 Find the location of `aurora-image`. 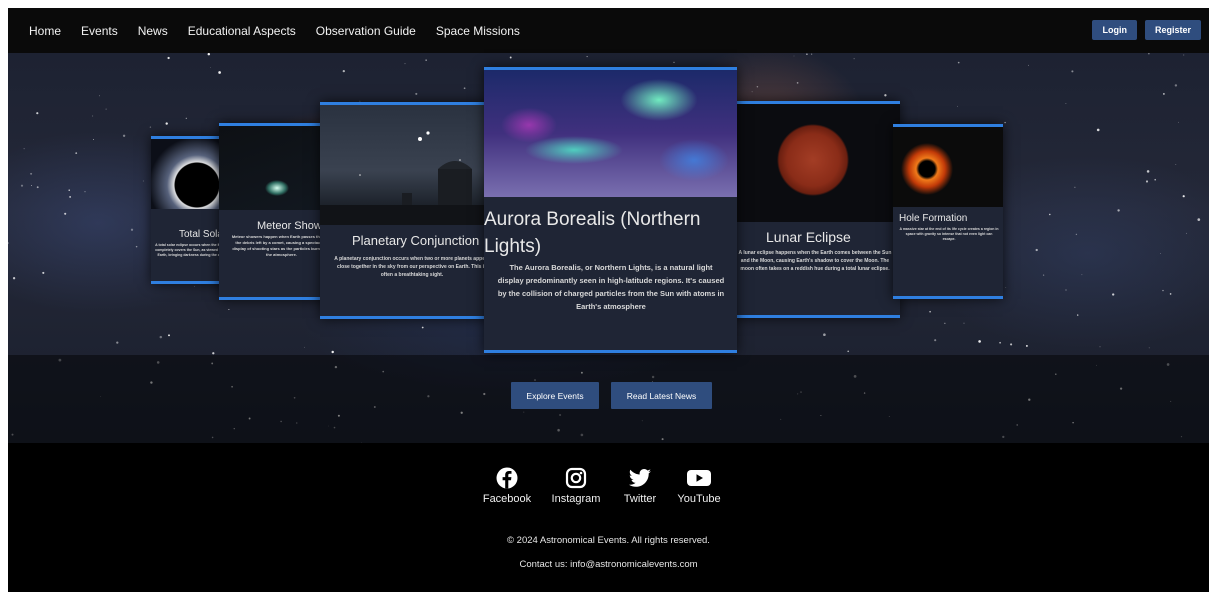

aurora-image is located at coordinates (610, 133).